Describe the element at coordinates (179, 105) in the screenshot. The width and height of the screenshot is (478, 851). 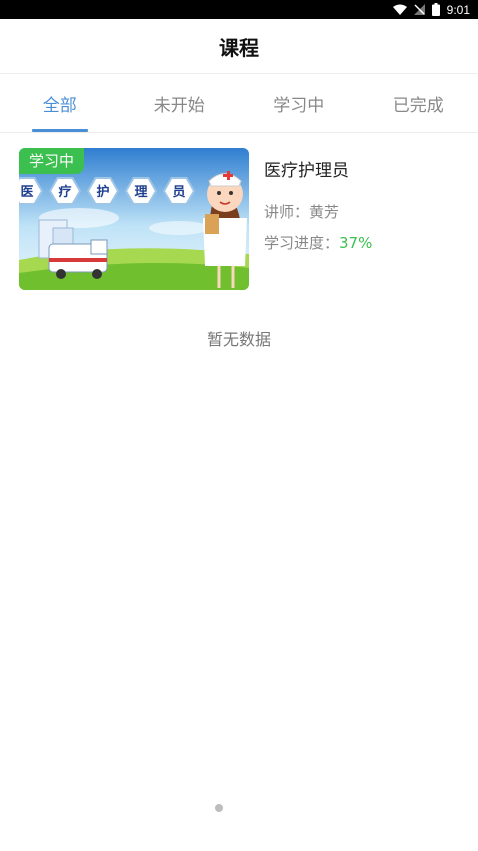
I see `tab-not-started-label: 未开始` at that location.